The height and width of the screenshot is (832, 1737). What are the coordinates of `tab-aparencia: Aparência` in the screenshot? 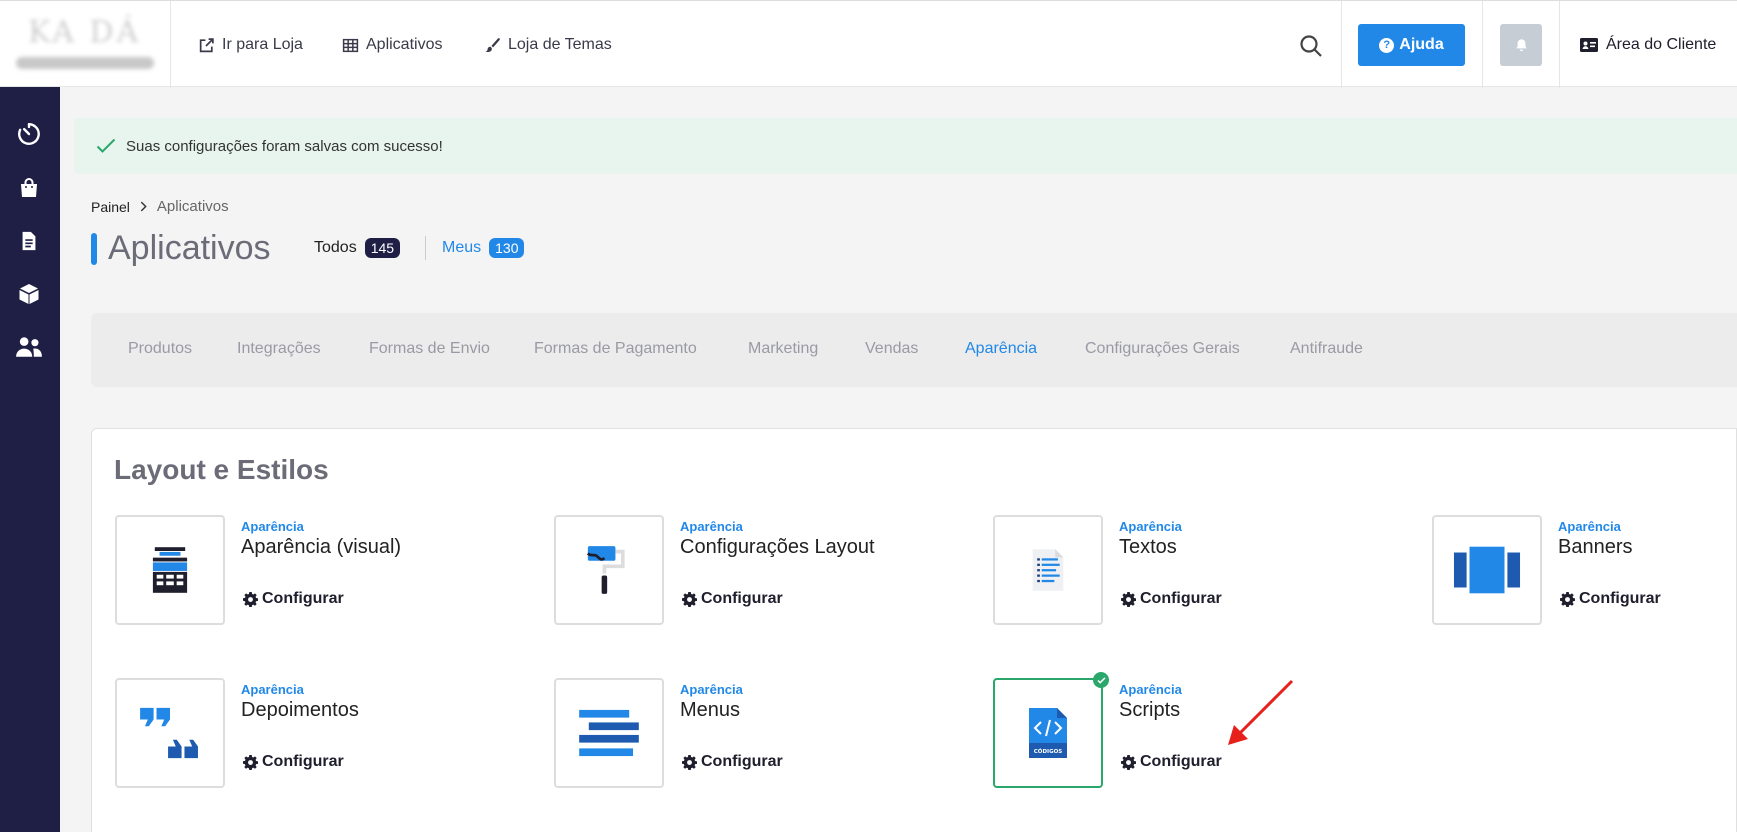 It's located at (1001, 349).